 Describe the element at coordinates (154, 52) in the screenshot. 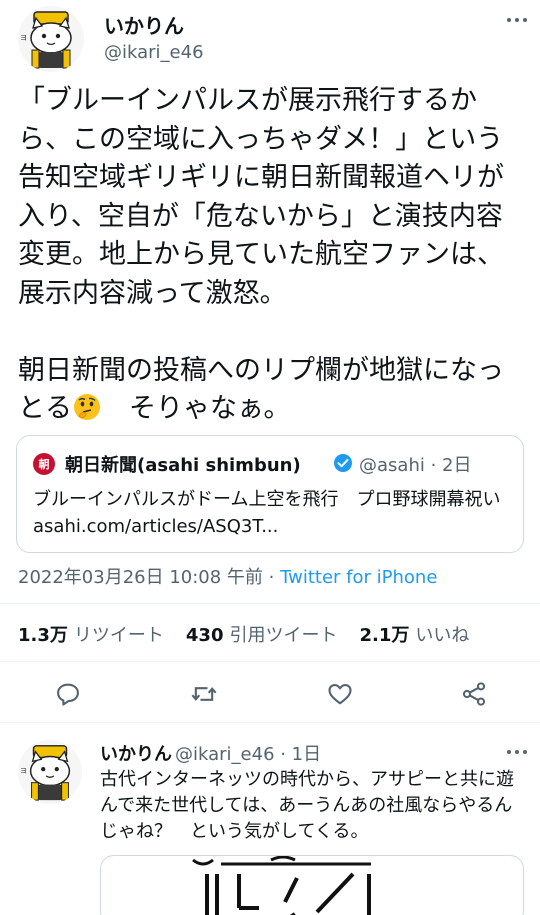

I see `author-handle: @ikari_e46` at that location.